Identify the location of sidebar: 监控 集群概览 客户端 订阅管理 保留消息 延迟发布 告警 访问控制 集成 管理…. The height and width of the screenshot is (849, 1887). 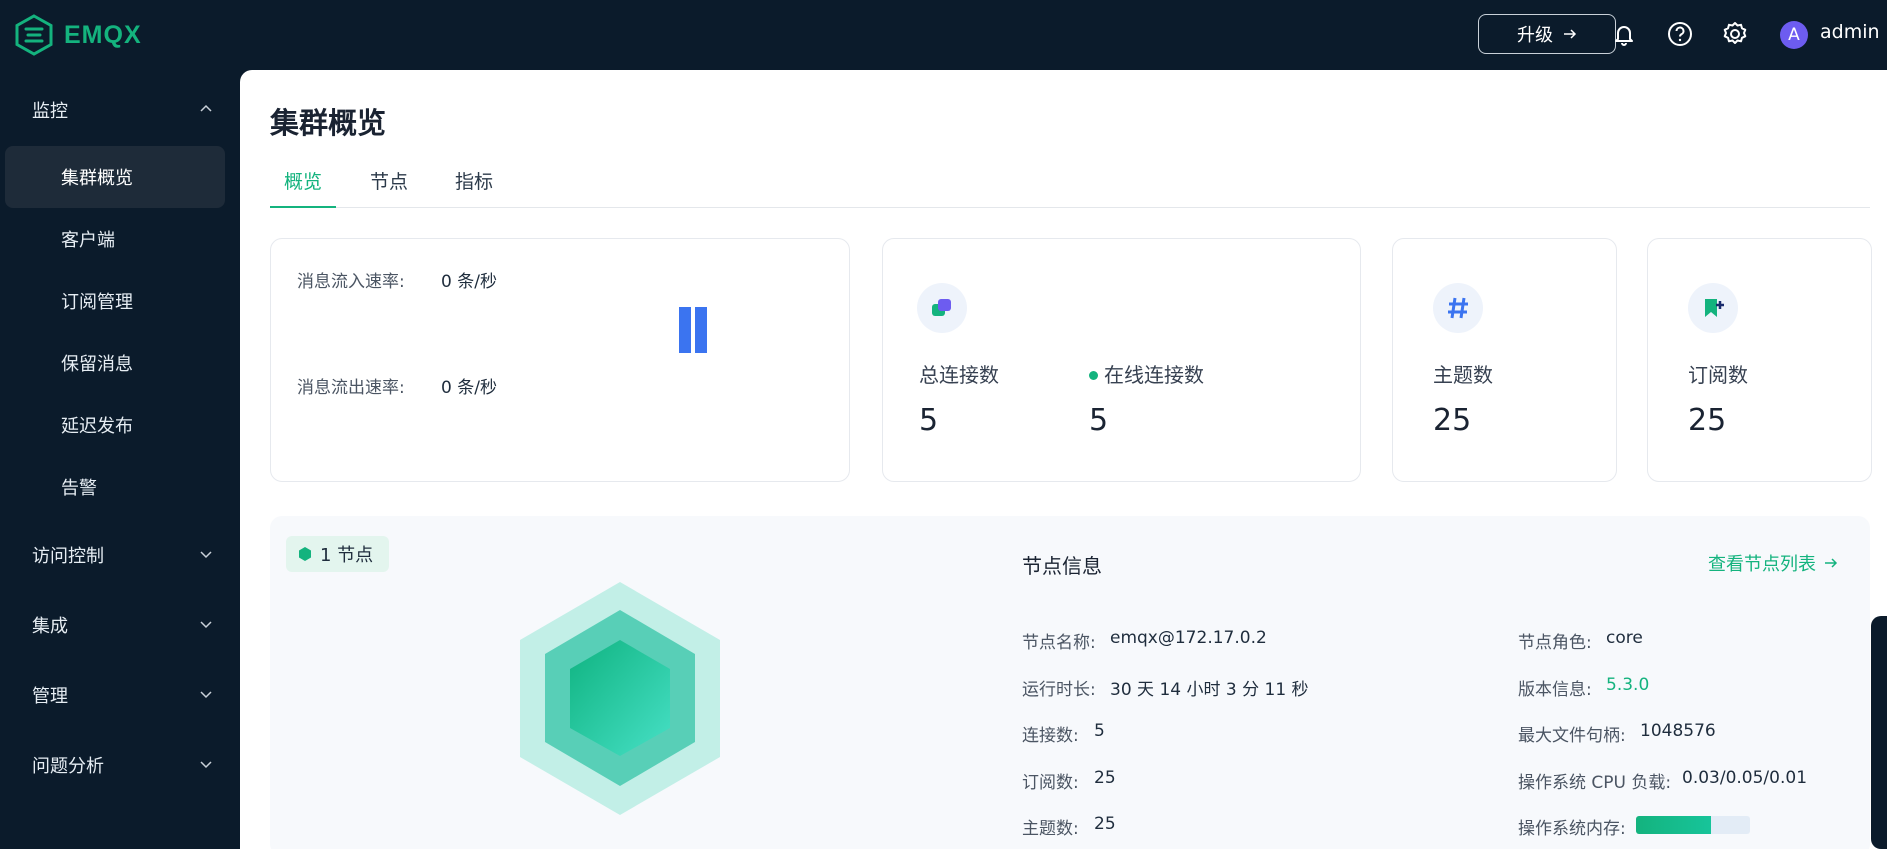
(120, 459).